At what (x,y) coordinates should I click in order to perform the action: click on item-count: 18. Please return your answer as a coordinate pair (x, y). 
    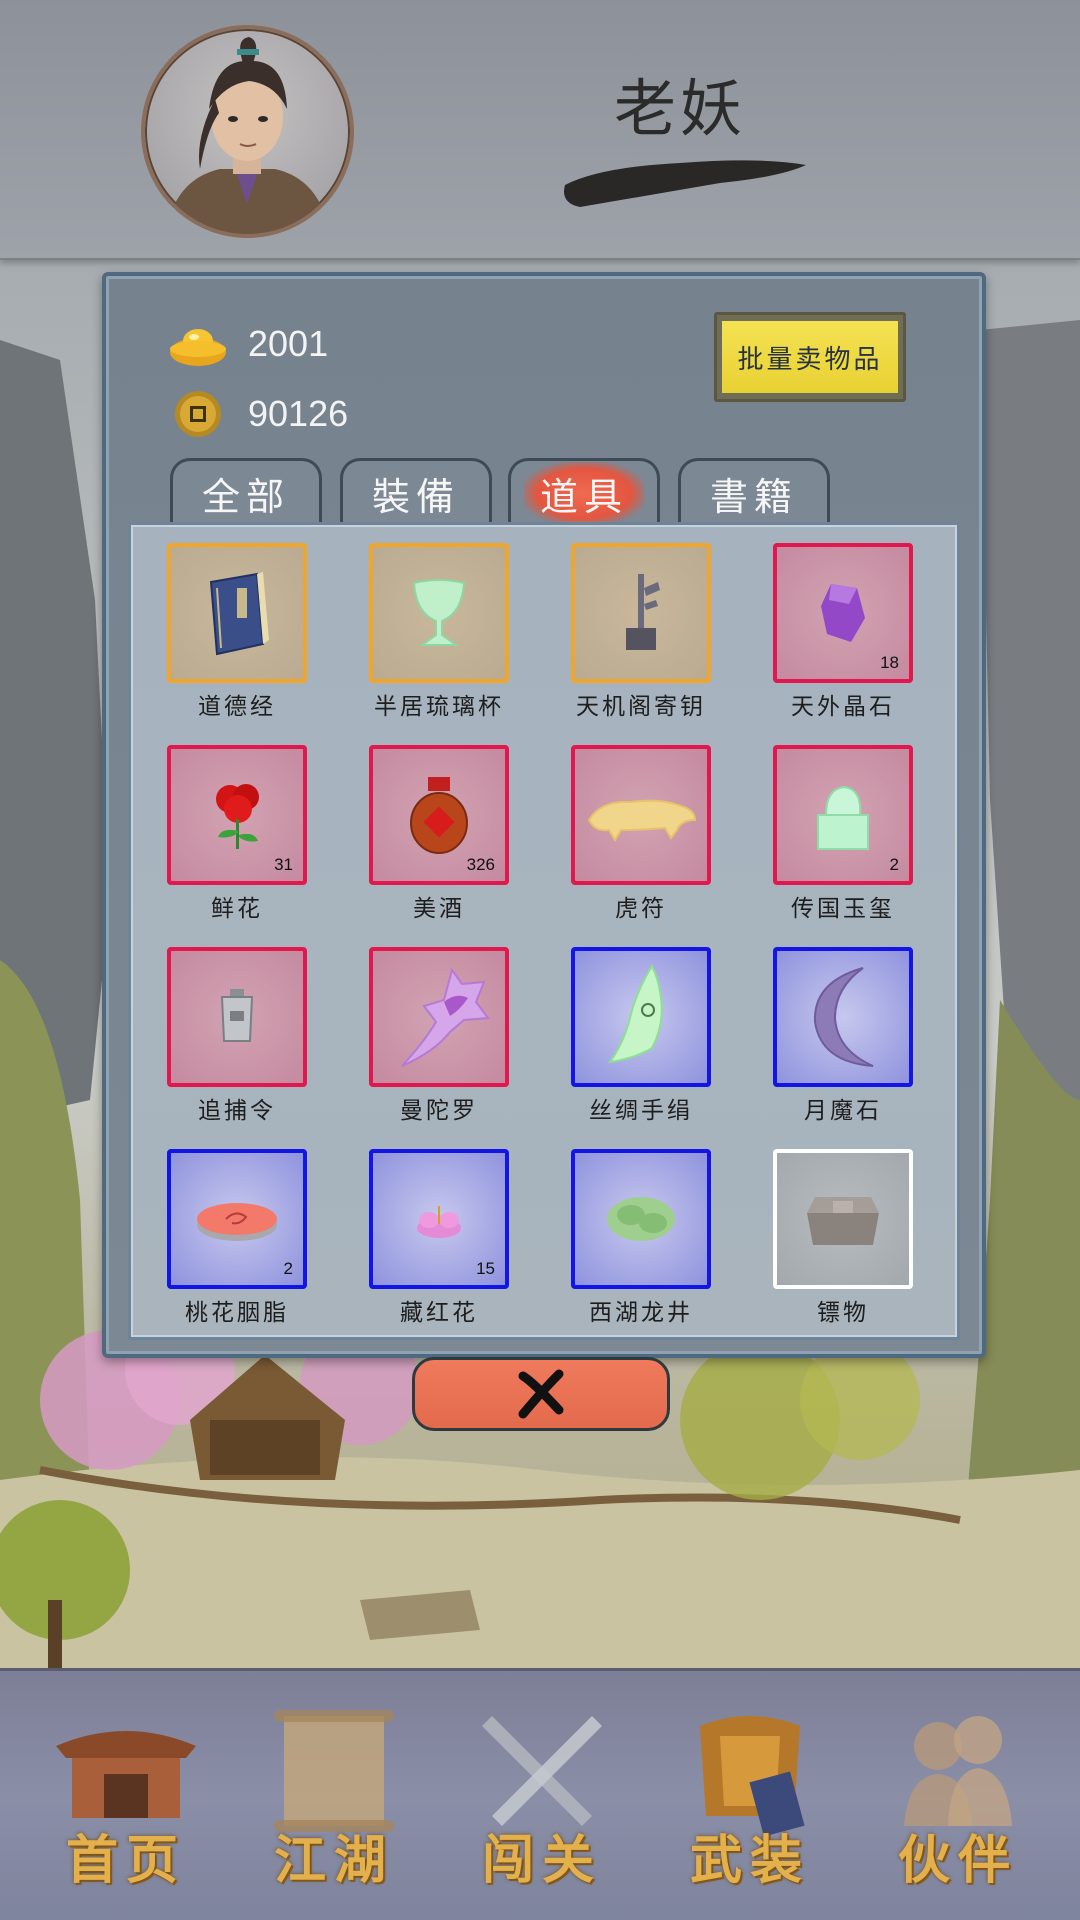
    Looking at the image, I should click on (889, 662).